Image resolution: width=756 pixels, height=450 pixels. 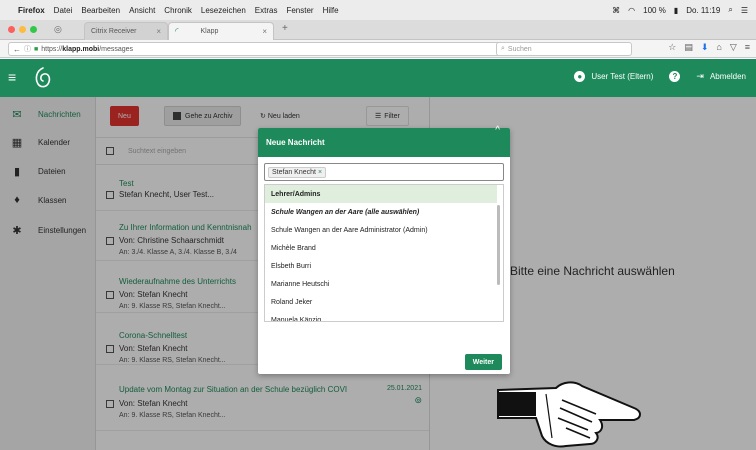 I want to click on dialog-title: Neue Nachricht, so click(x=295, y=142).